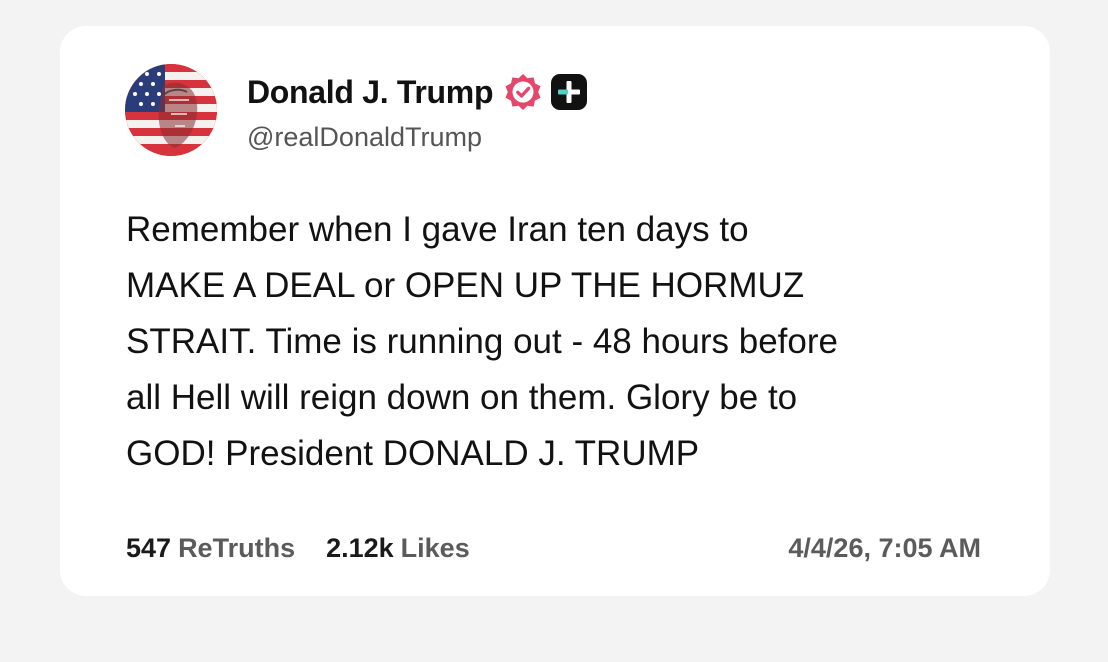  Describe the element at coordinates (148, 548) in the screenshot. I see `retruths-count: 547` at that location.